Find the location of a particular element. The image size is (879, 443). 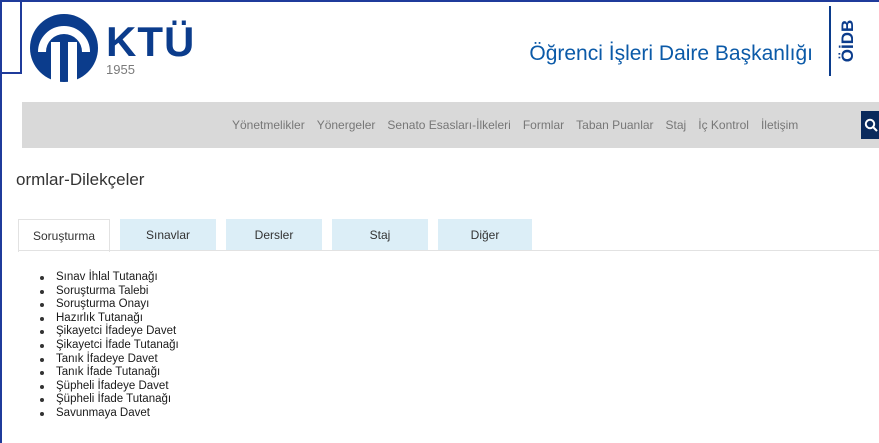

list-item: Soruşturma Talebi is located at coordinates (108, 292).